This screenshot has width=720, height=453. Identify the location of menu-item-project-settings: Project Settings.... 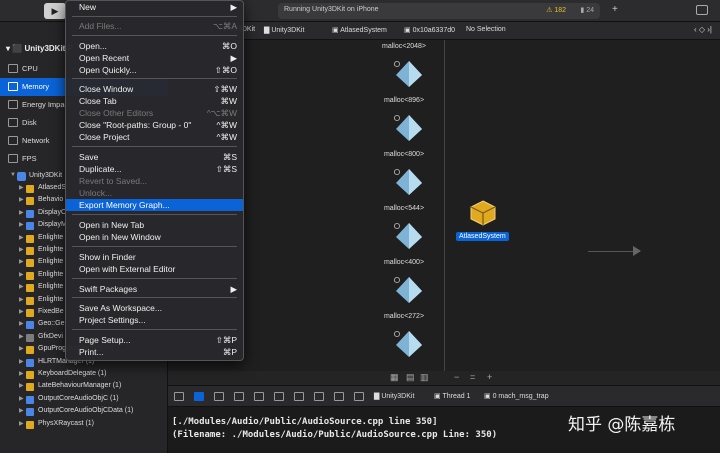
(154, 320).